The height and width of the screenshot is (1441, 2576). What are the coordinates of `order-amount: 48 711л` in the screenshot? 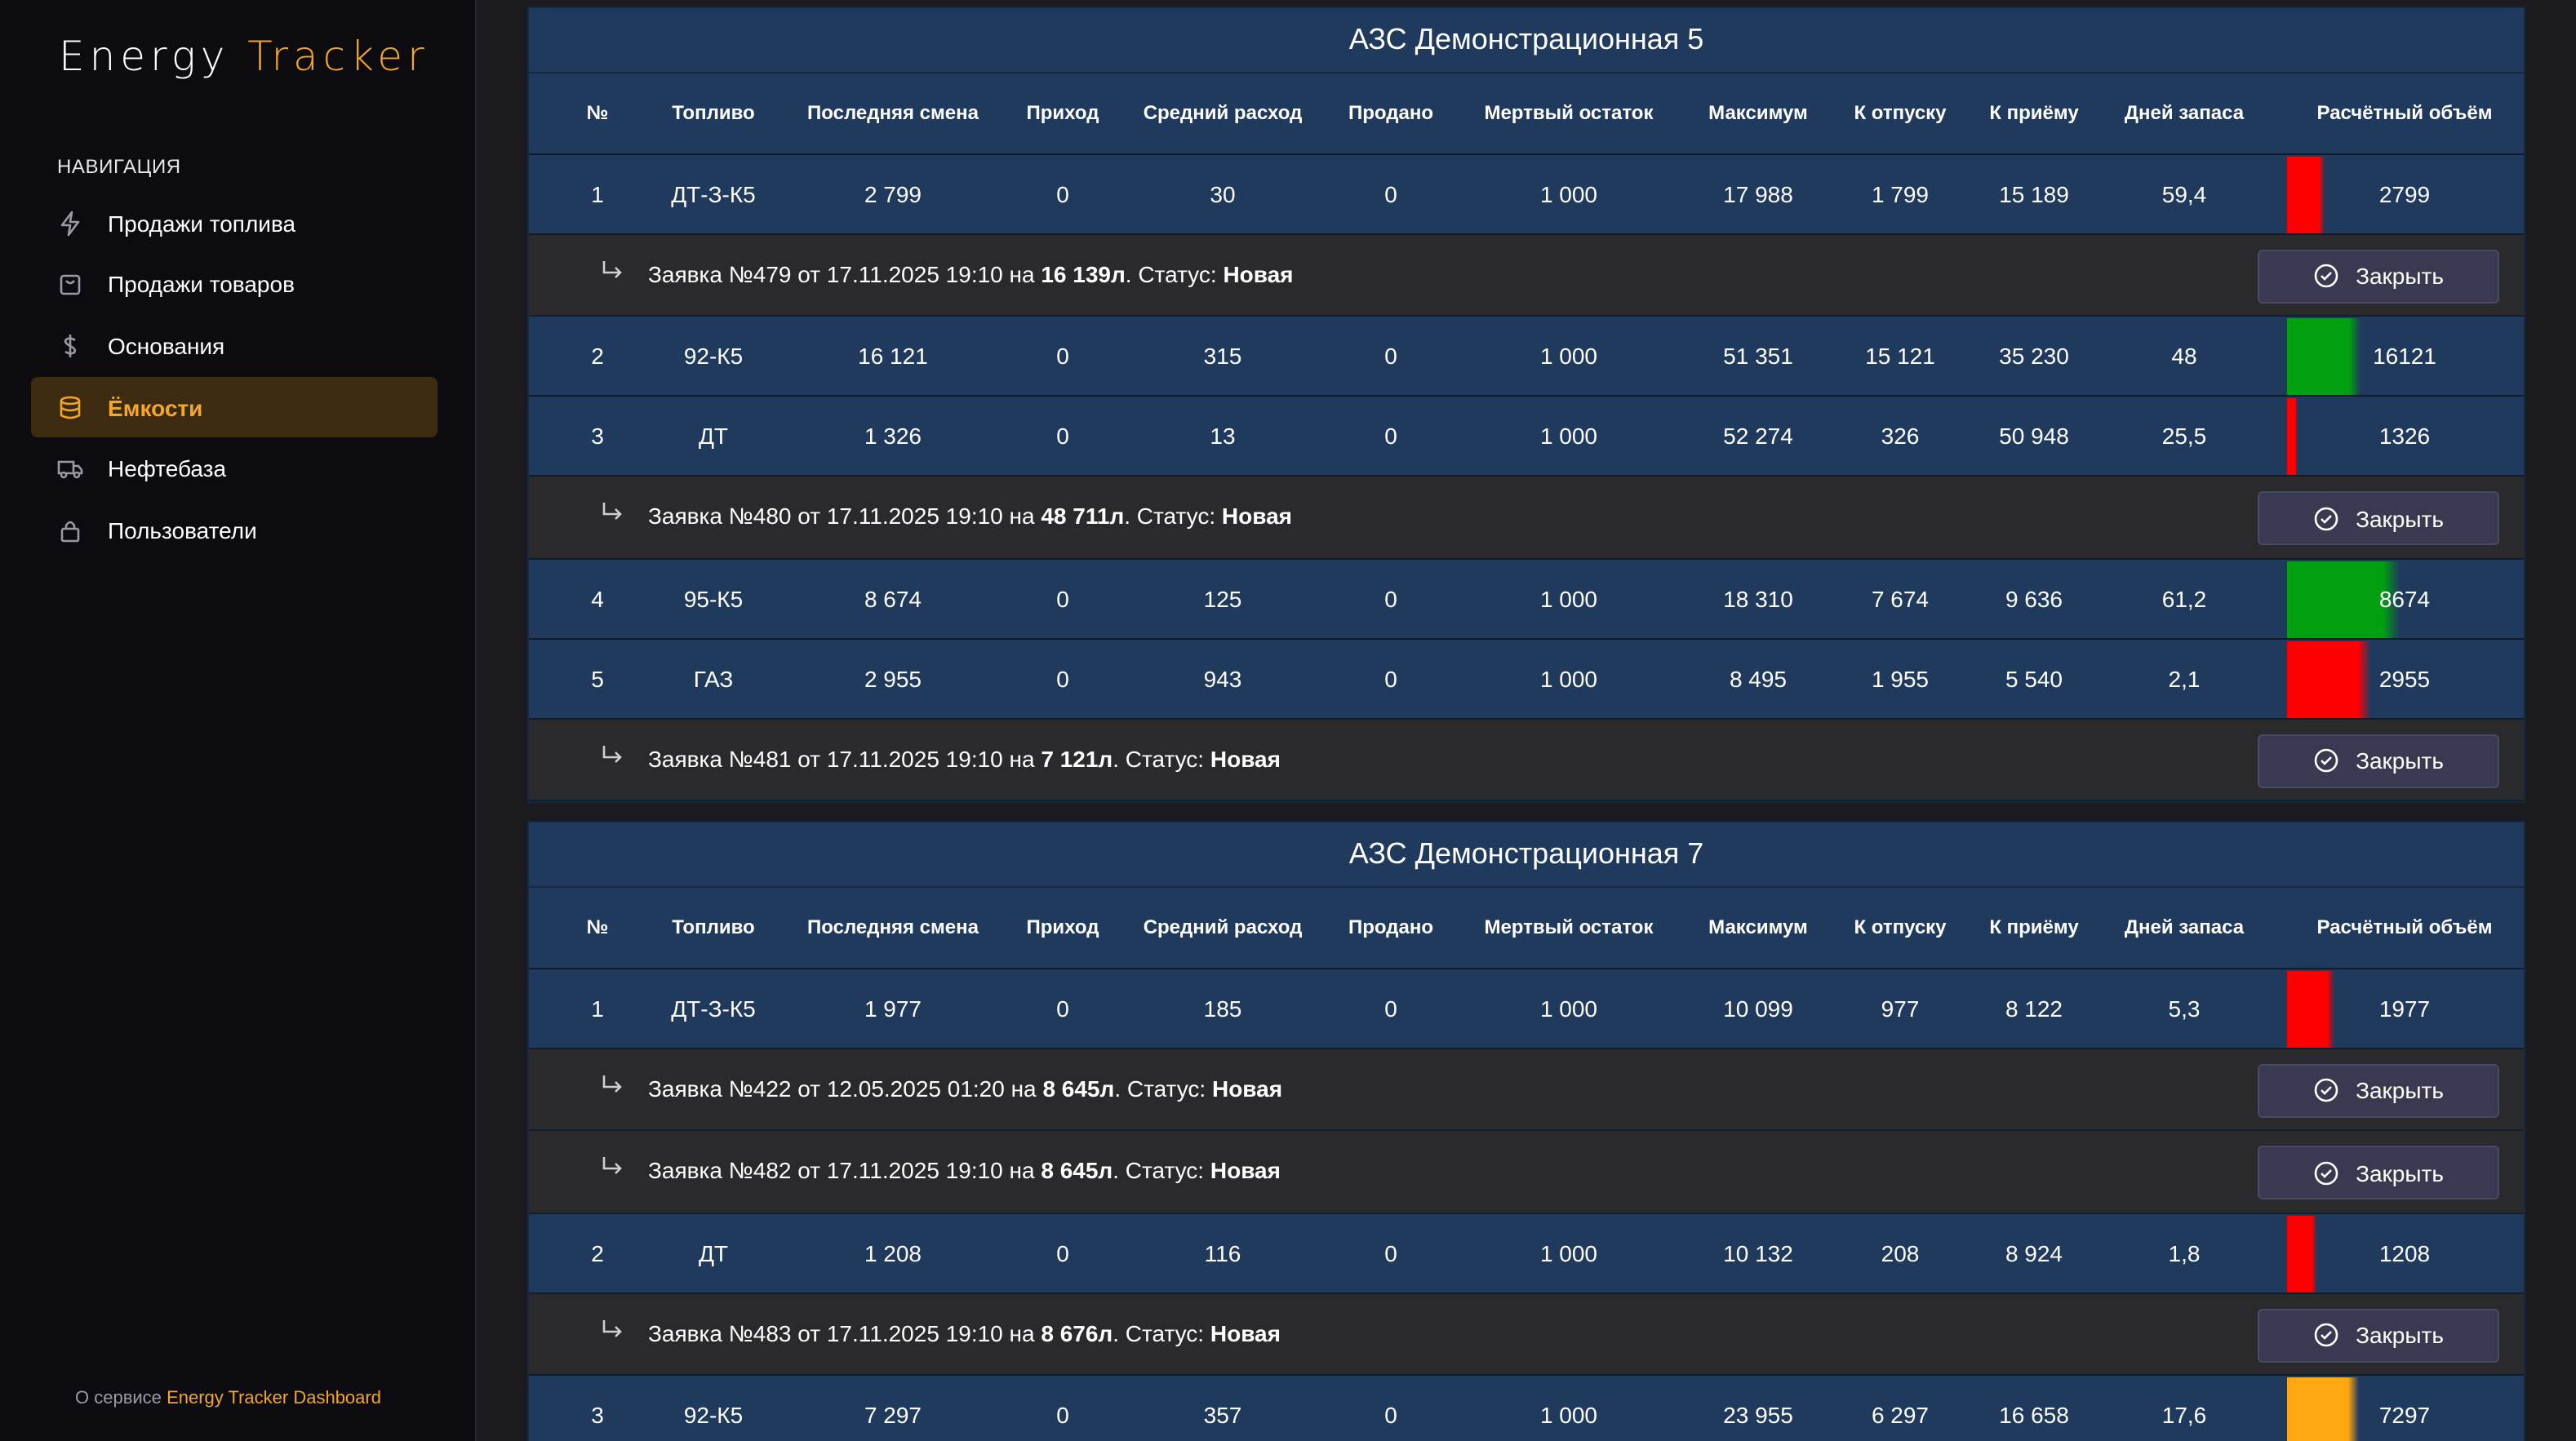 It's located at (1083, 516).